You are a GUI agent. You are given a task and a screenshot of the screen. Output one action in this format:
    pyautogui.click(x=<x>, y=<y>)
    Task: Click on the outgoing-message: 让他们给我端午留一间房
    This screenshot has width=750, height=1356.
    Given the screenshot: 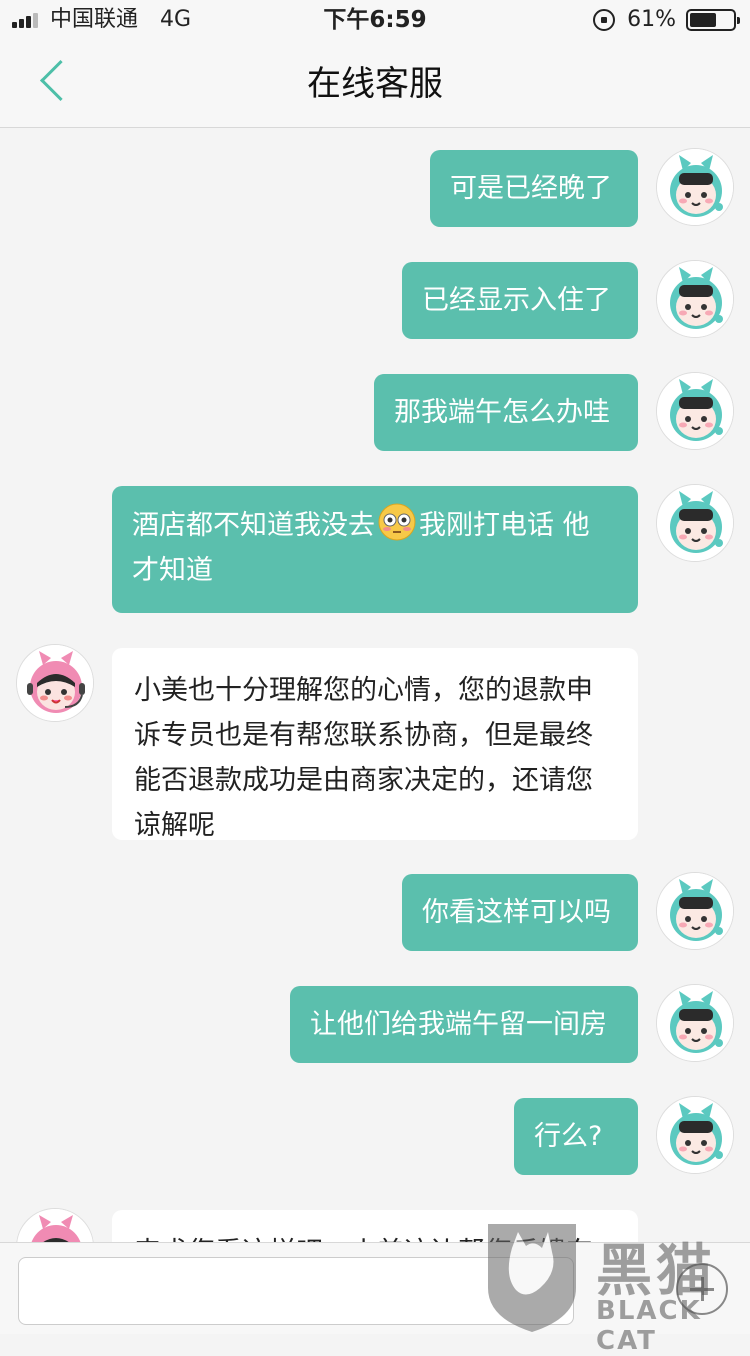 What is the action you would take?
    pyautogui.click(x=464, y=1024)
    